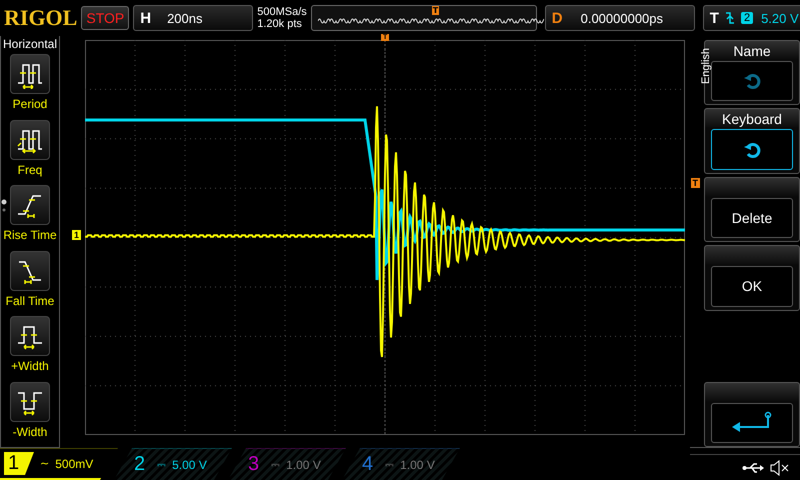 The height and width of the screenshot is (480, 800). I want to click on logo: RIGOL, so click(41, 18).